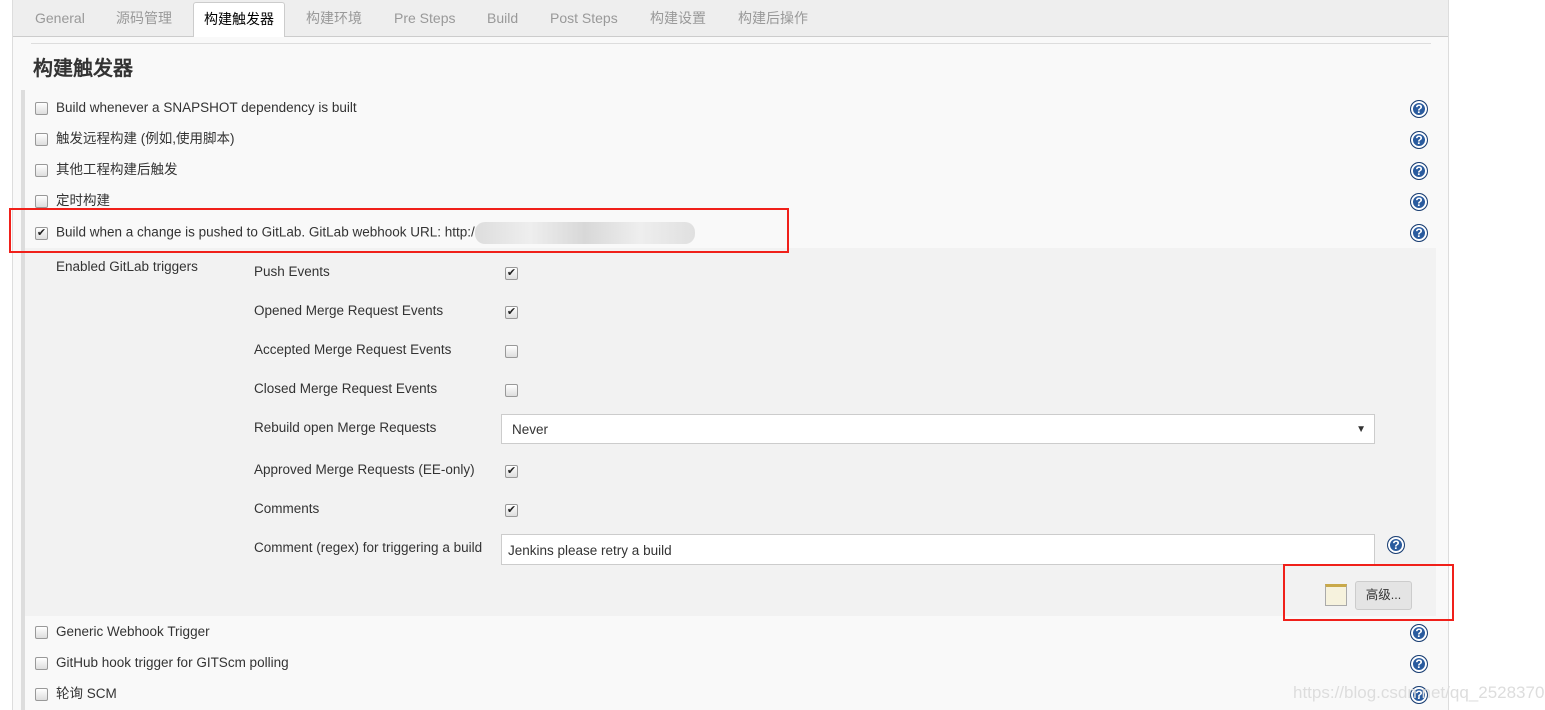  What do you see at coordinates (938, 549) in the screenshot?
I see `comment-regex-input: Jenkins please retry a build` at bounding box center [938, 549].